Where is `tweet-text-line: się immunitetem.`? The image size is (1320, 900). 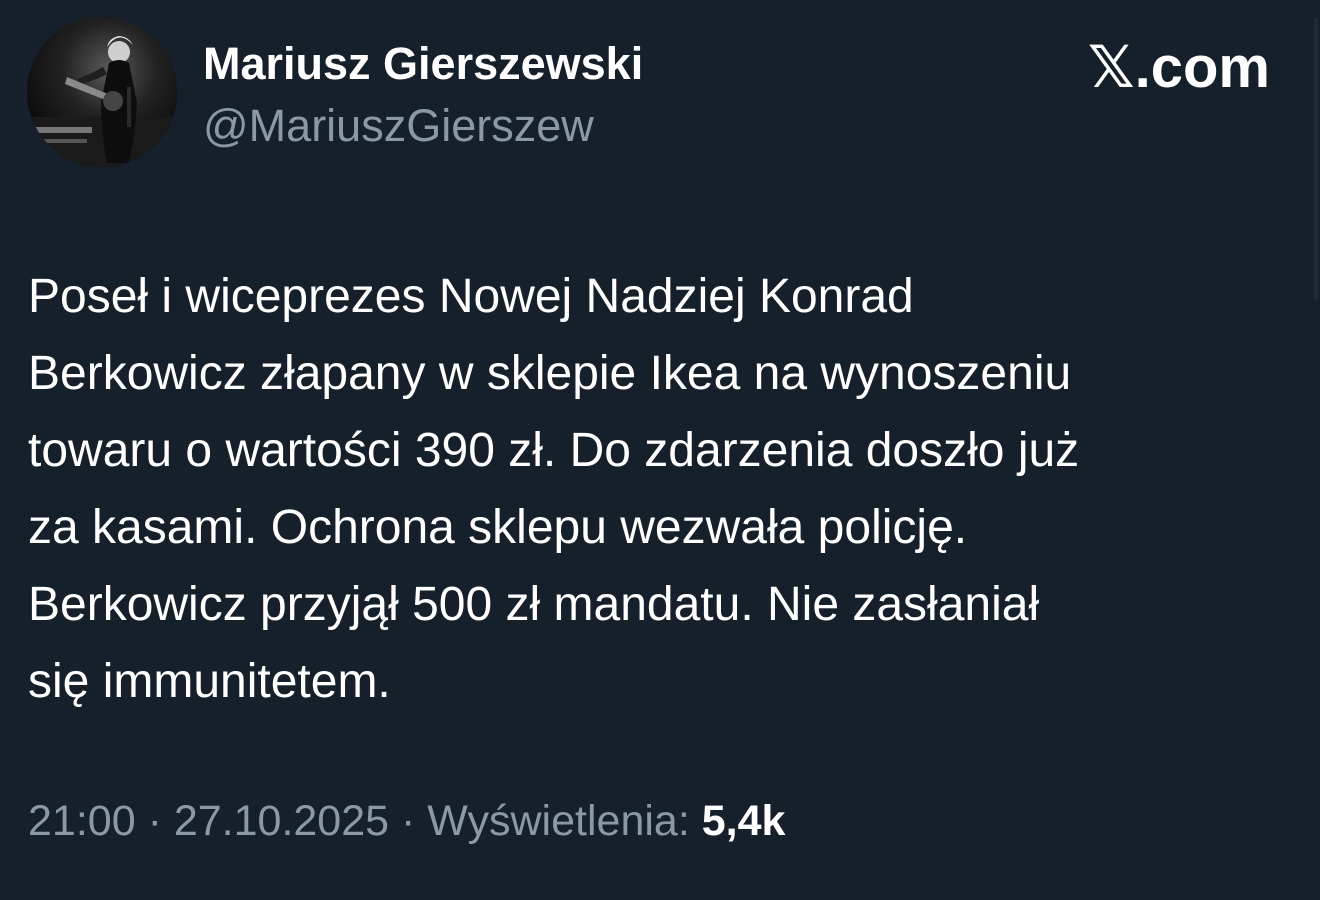
tweet-text-line: się immunitetem. is located at coordinates (209, 681).